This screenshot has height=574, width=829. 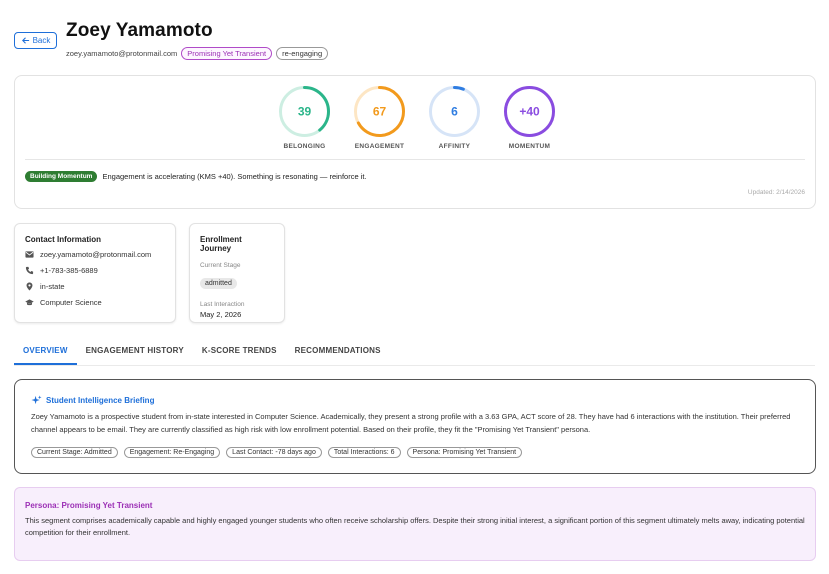 I want to click on gauge-ring: 6, so click(x=454, y=111).